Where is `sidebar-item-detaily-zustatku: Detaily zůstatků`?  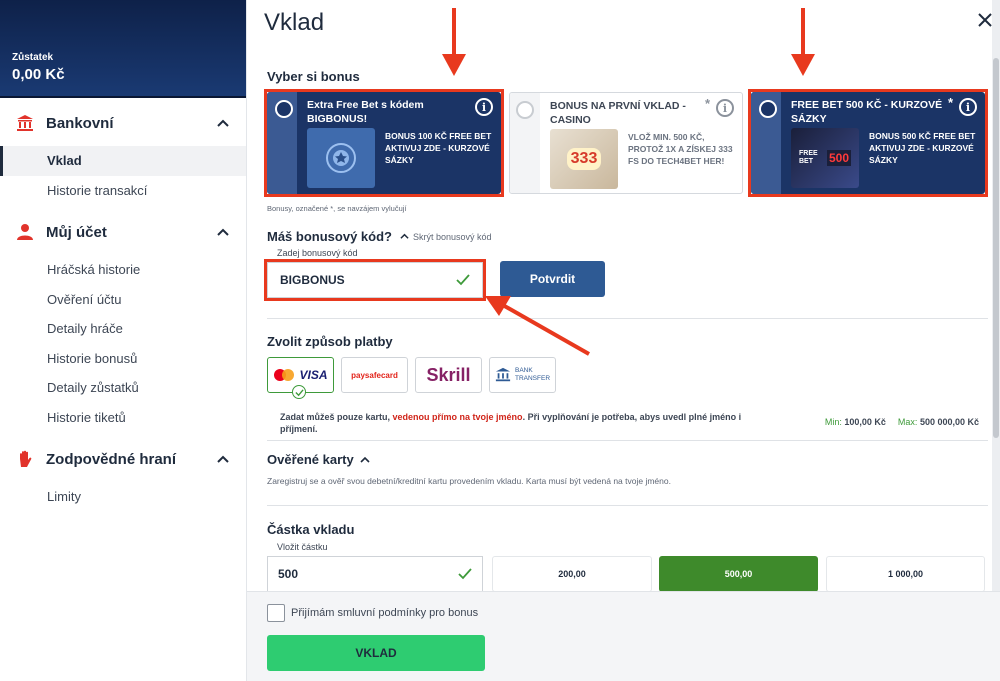 sidebar-item-detaily-zustatku: Detaily zůstatků is located at coordinates (123, 388).